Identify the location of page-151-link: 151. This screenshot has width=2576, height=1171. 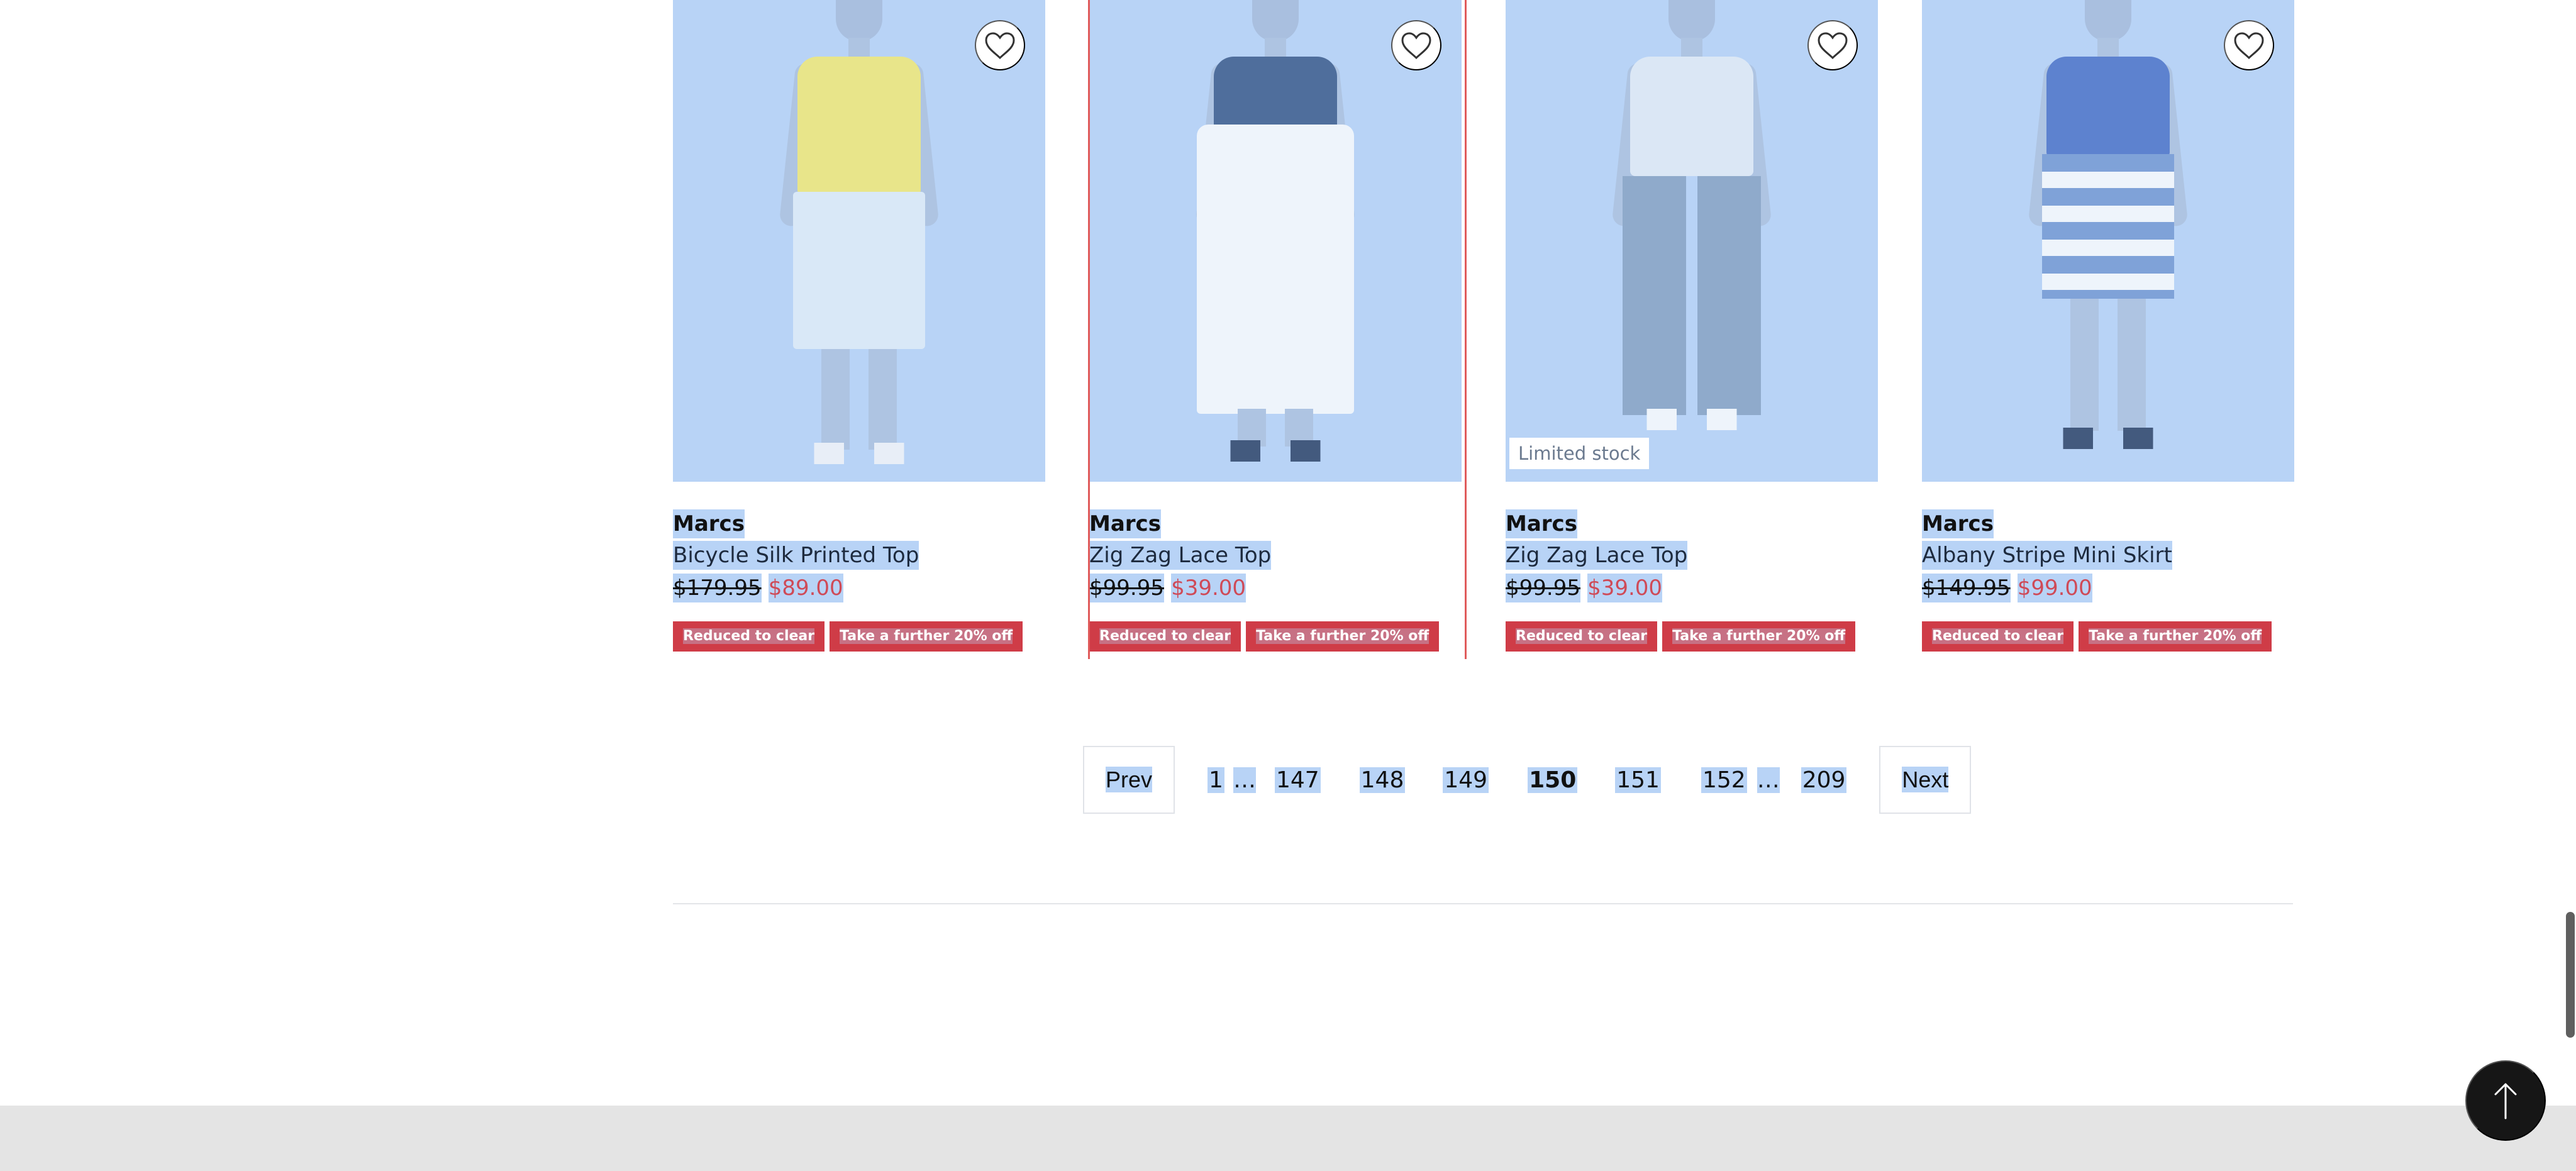
(1638, 780).